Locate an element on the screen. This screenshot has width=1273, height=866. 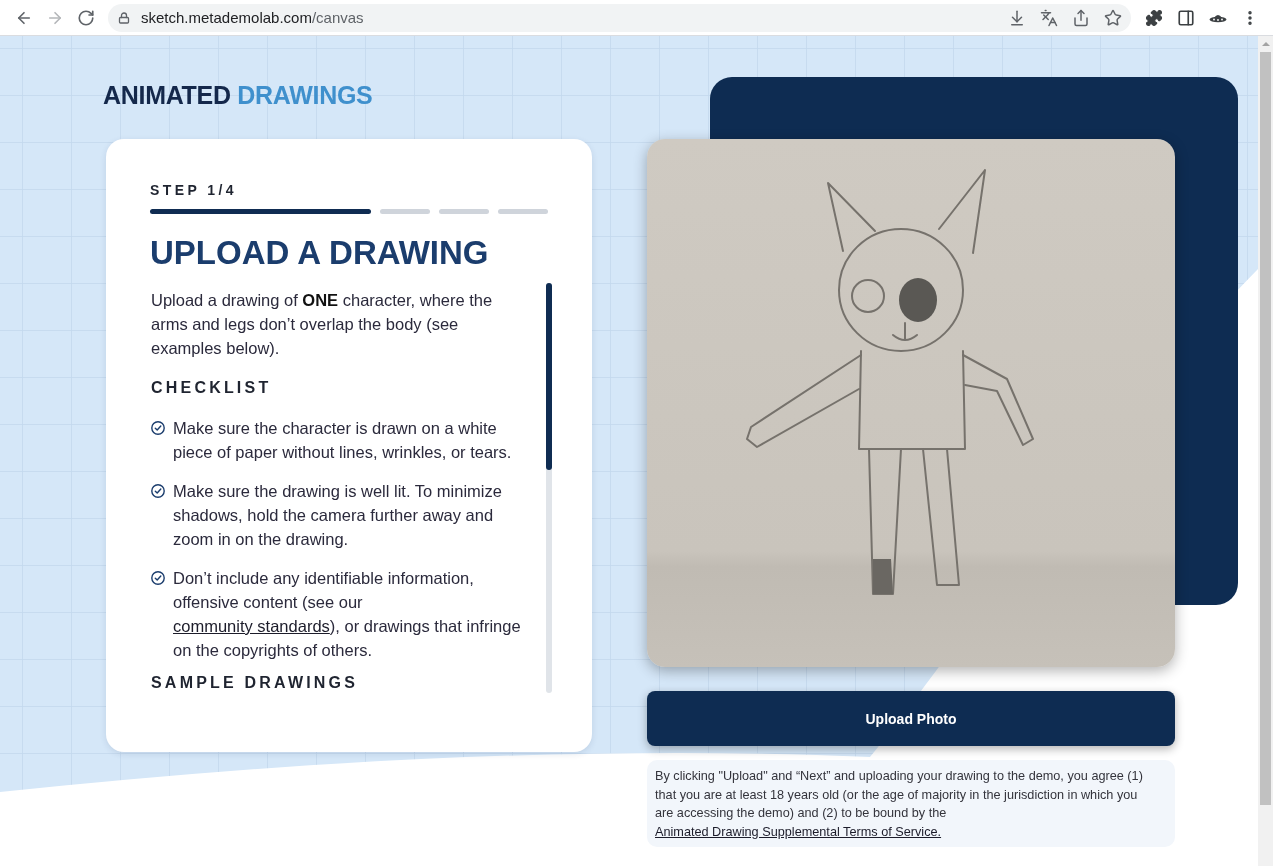
step-label: STEP 1/4 is located at coordinates (194, 190).